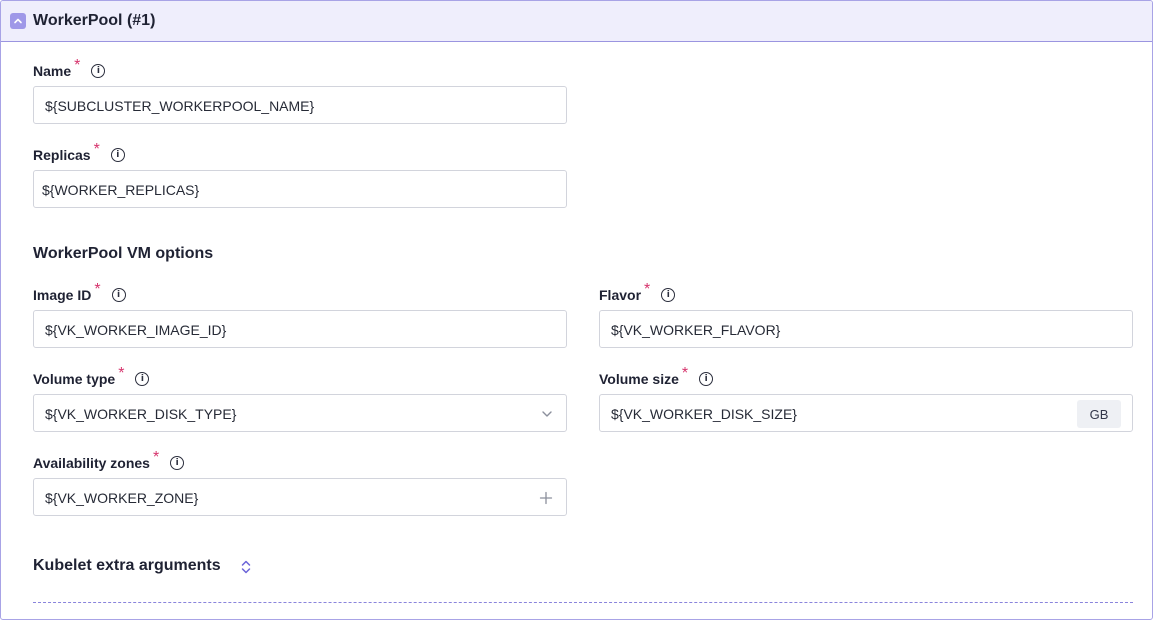 The image size is (1153, 620). I want to click on volume-size-input-value: ${VK_WORKER_DISK_SIZE}, so click(704, 414).